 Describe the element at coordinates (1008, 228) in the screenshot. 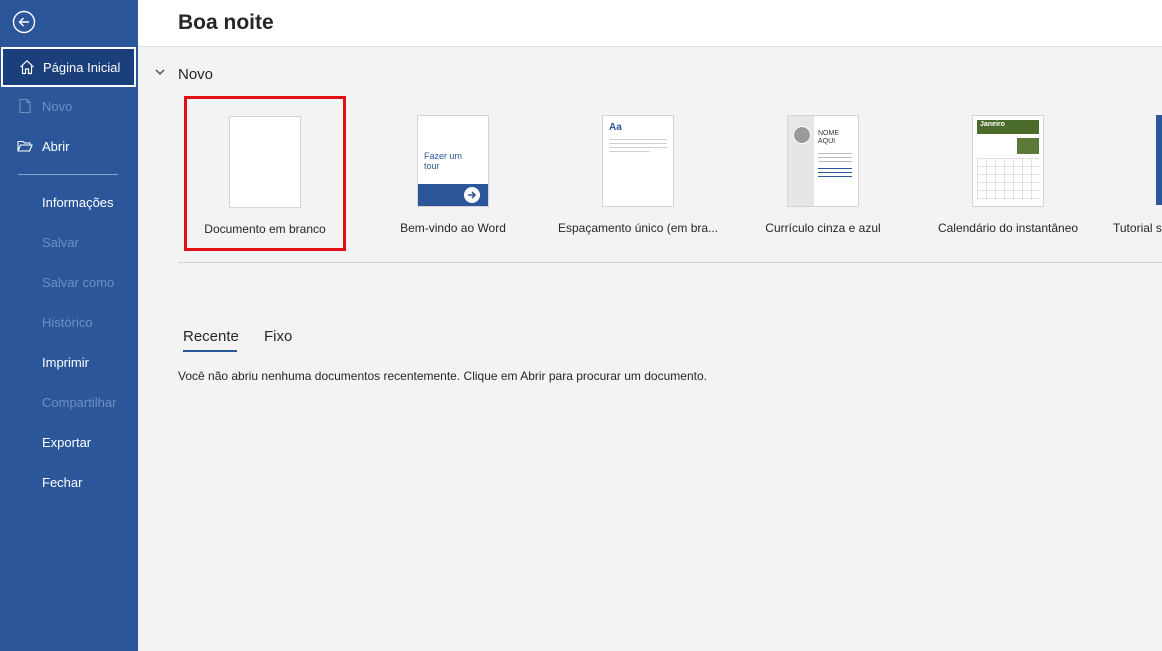

I see `template-label: Calendário do instantâneo` at that location.